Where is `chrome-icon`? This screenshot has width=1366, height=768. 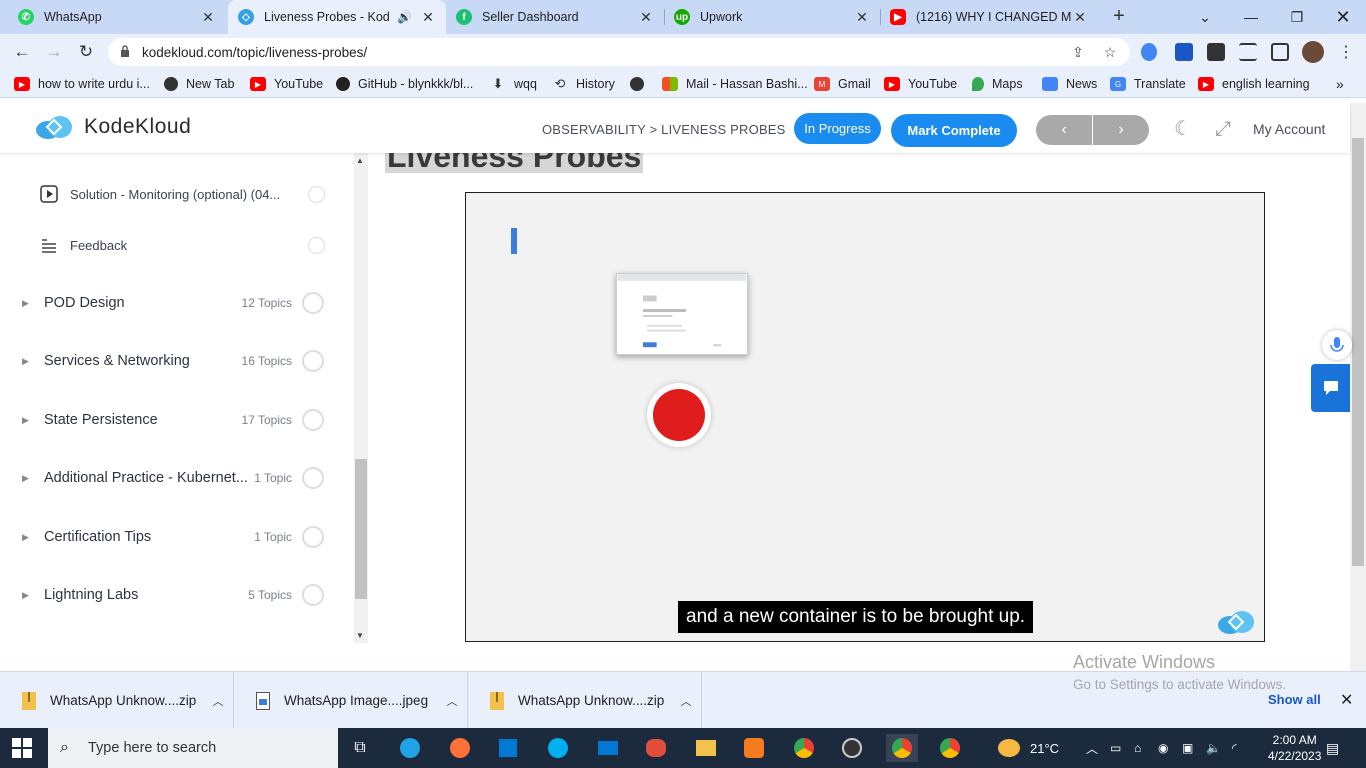 chrome-icon is located at coordinates (804, 748).